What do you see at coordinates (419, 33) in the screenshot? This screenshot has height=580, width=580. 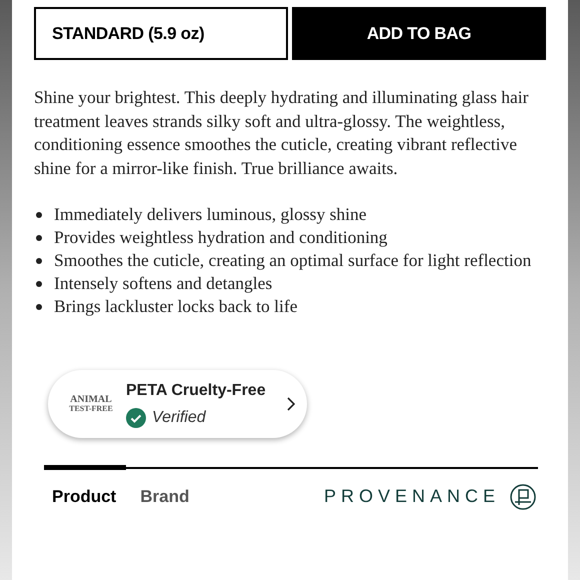 I see `add-to-bag-button: ADD TO BAG` at bounding box center [419, 33].